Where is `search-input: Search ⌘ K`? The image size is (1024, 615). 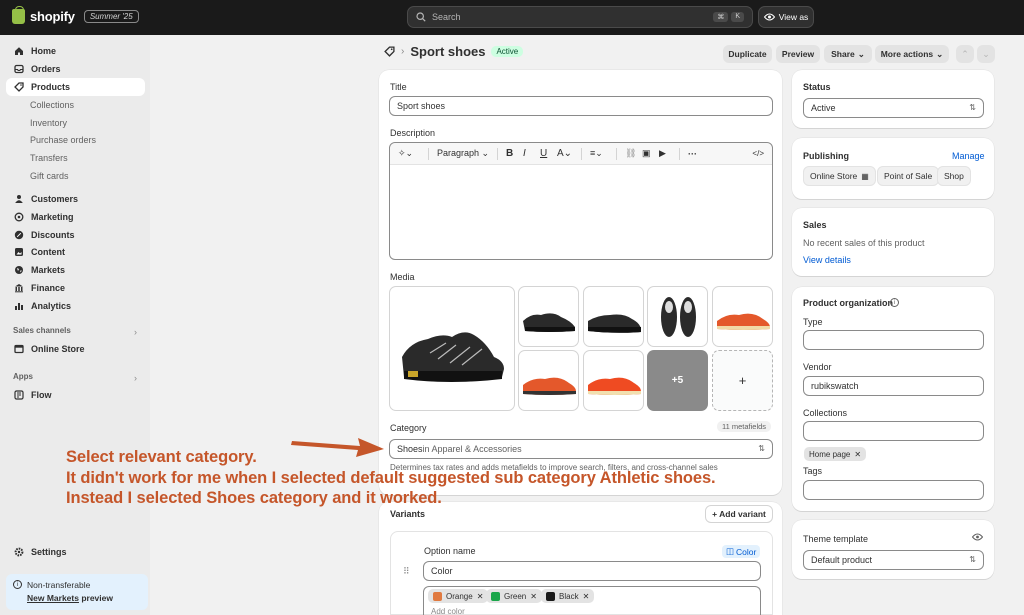
search-input: Search ⌘ K is located at coordinates (580, 17).